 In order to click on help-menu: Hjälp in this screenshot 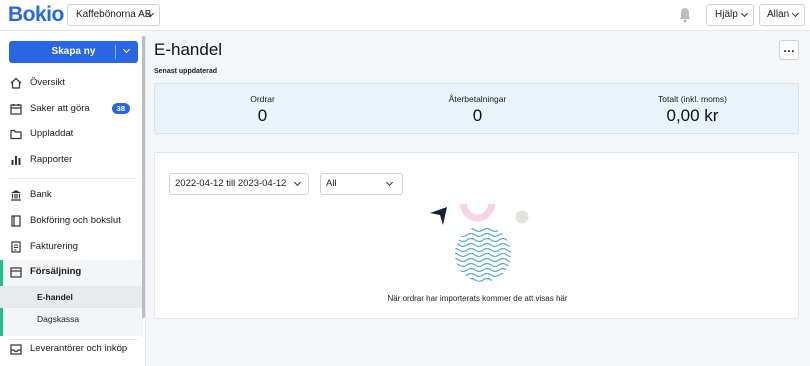, I will do `click(730, 15)`.